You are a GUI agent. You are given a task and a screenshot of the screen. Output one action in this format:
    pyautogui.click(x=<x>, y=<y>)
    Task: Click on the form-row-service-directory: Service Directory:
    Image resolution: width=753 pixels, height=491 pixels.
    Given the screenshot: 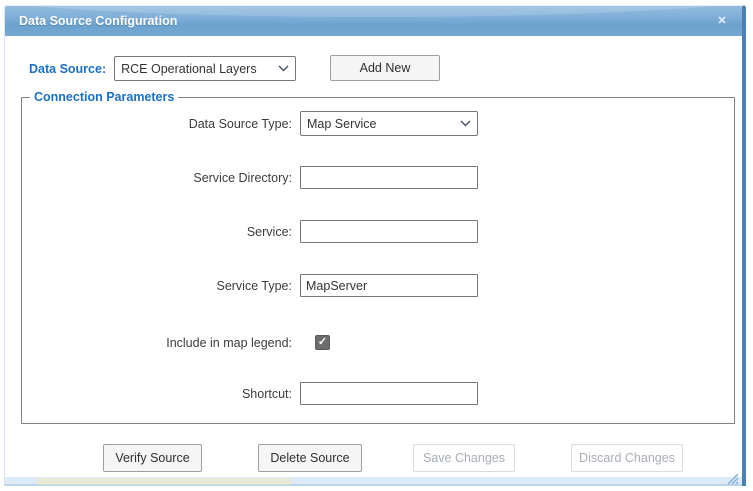 What is the action you would take?
    pyautogui.click(x=378, y=177)
    